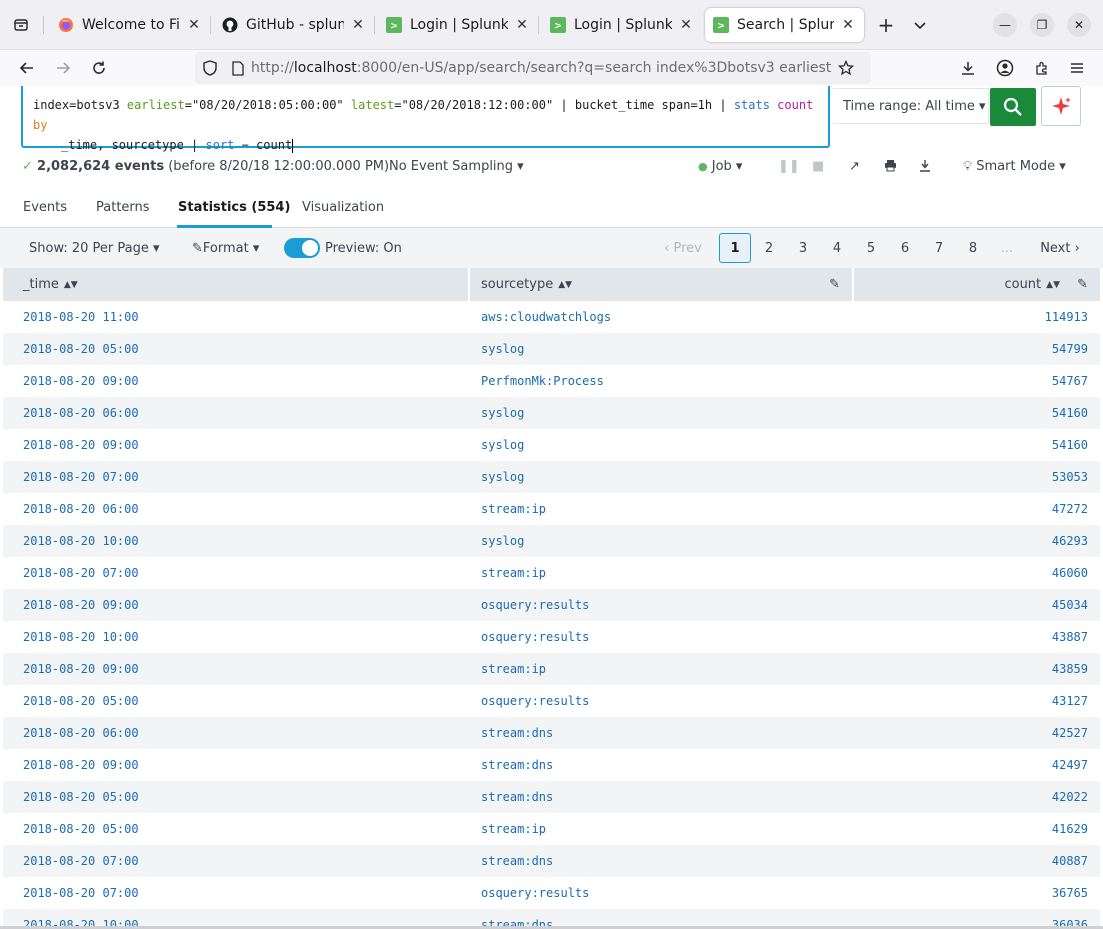 The height and width of the screenshot is (929, 1103). Describe the element at coordinates (622, 25) in the screenshot. I see `browser-tab-login-2: > Login | Splunk ✕` at that location.